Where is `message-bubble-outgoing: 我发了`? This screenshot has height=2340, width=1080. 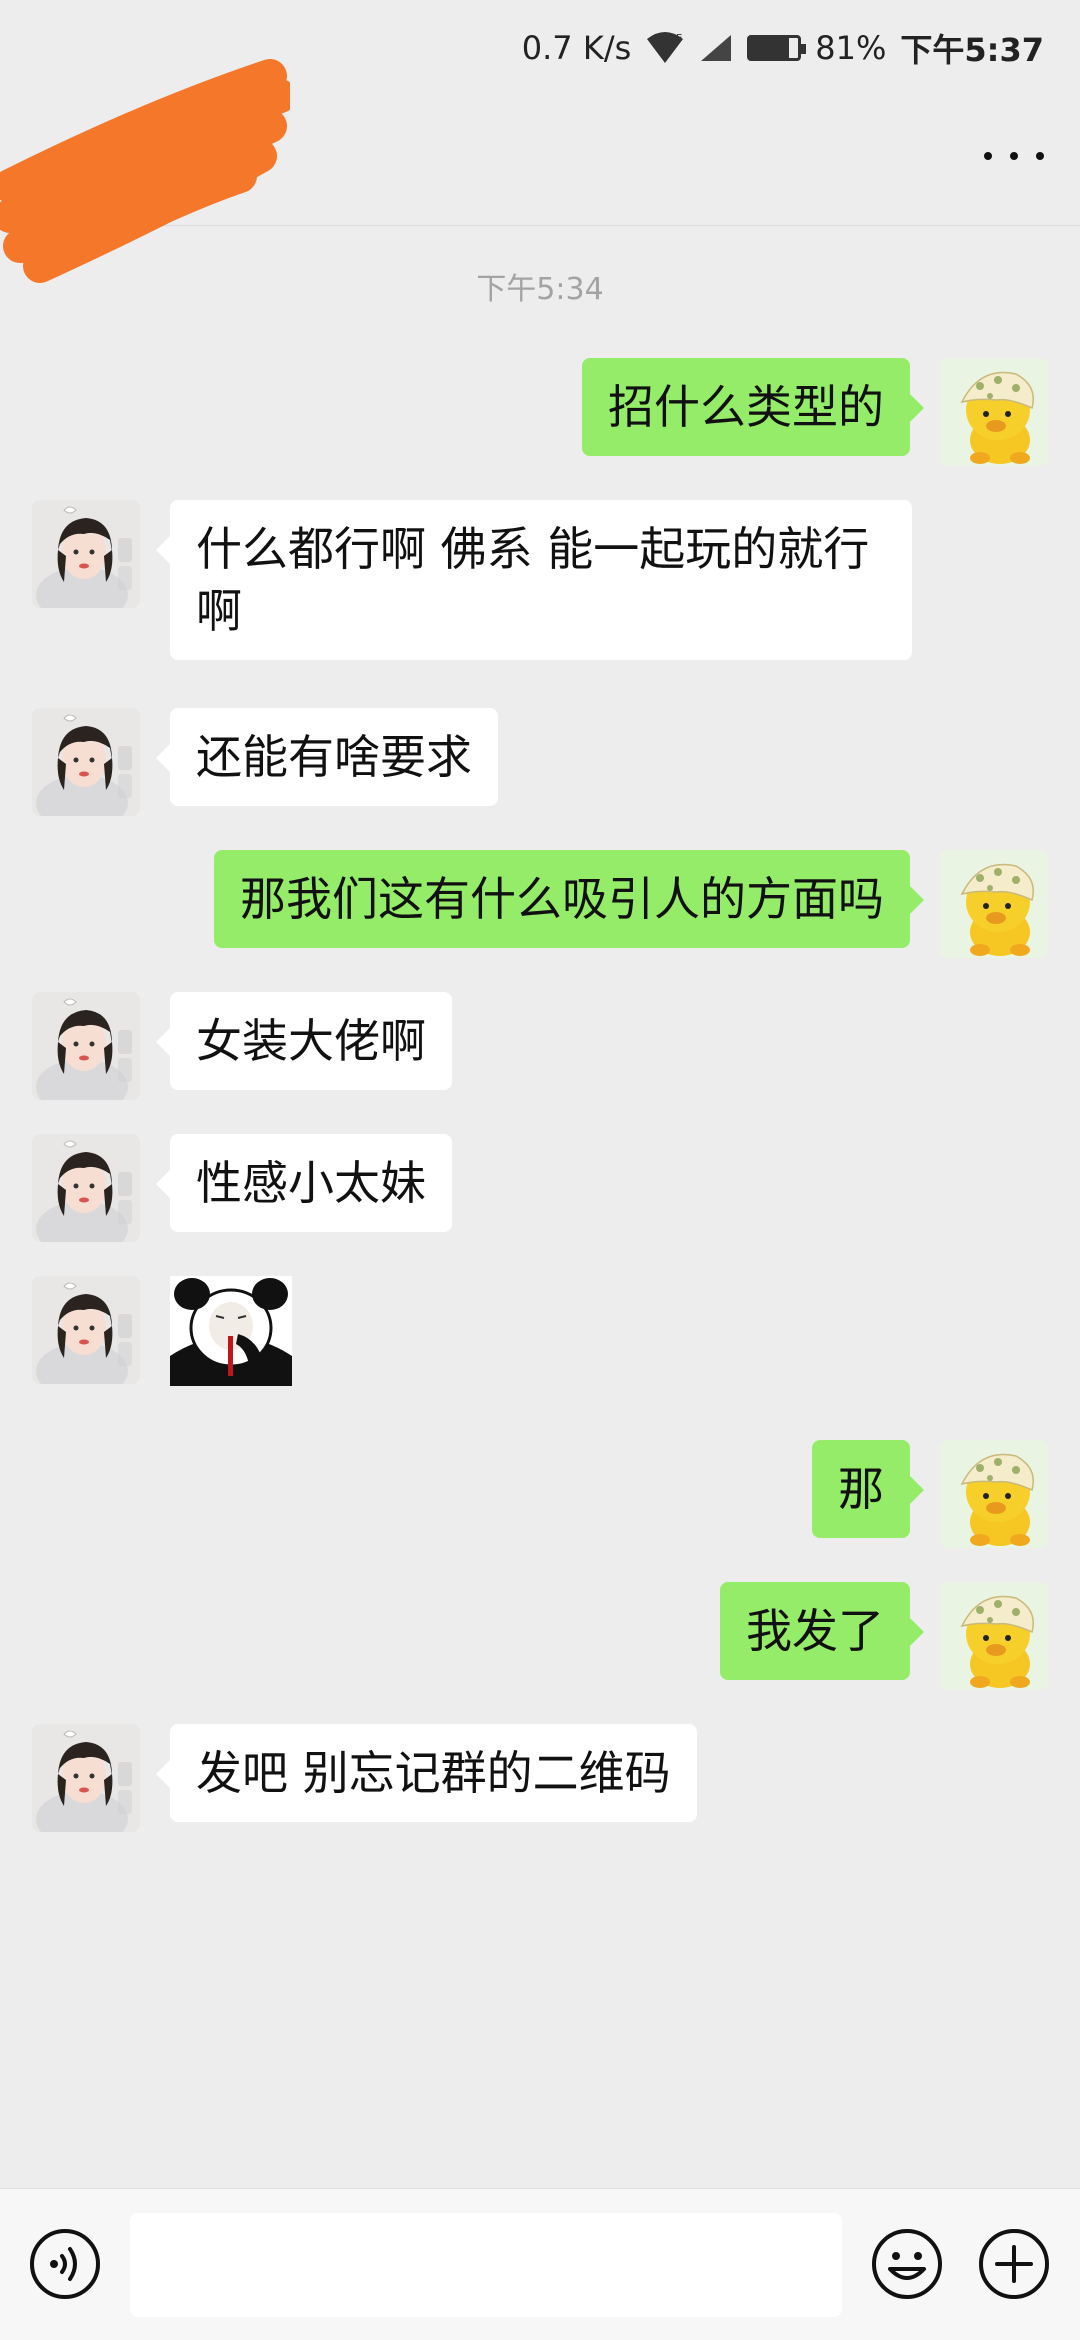 message-bubble-outgoing: 我发了 is located at coordinates (822, 1631).